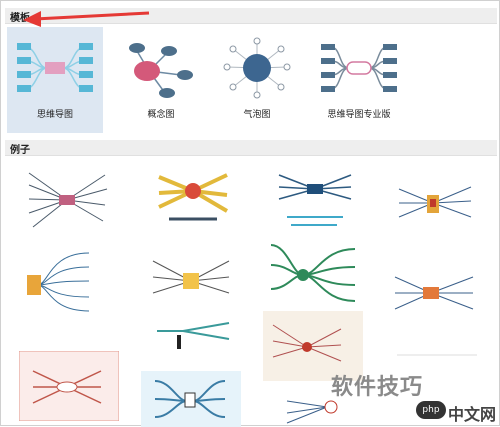 Image resolution: width=500 pixels, height=427 pixels. What do you see at coordinates (86, 19) in the screenshot?
I see `annotation-arrow-icon` at bounding box center [86, 19].